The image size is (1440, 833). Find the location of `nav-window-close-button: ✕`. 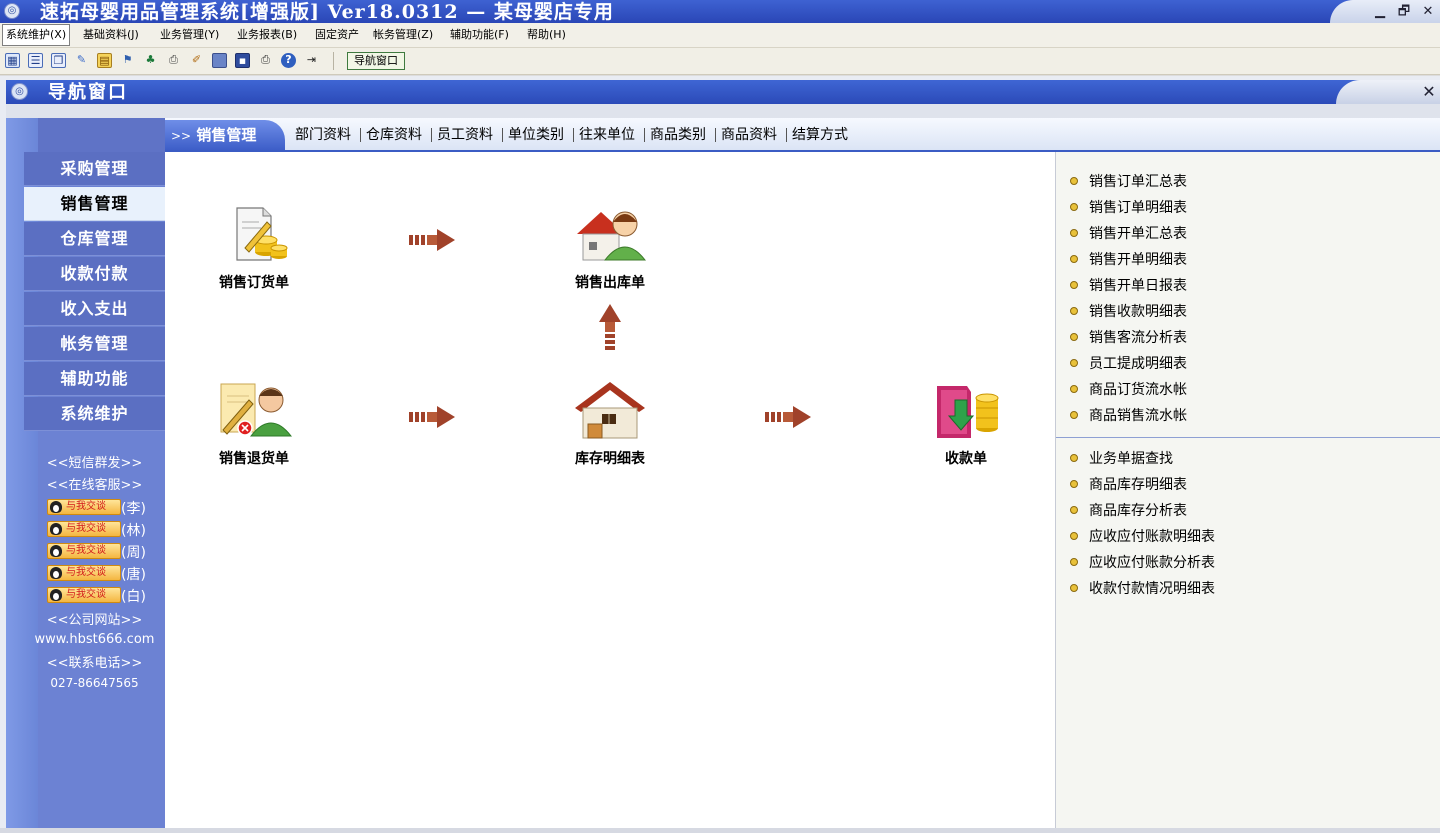

nav-window-close-button: ✕ is located at coordinates (1429, 92).